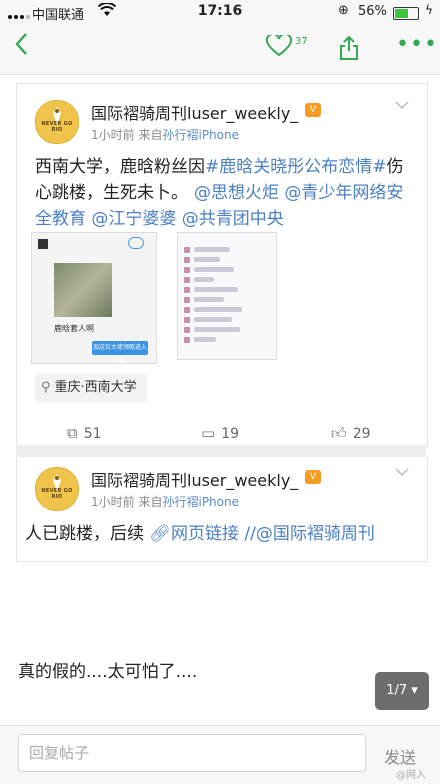 This screenshot has width=440, height=784. Describe the element at coordinates (95, 387) in the screenshot. I see `location-label: 重庆·西南大学` at that location.